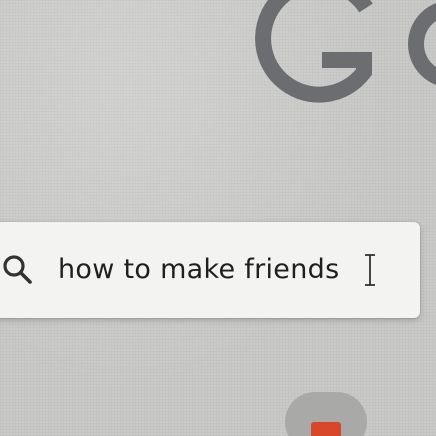  Describe the element at coordinates (218, 270) in the screenshot. I see `search-input: how to make friends` at that location.